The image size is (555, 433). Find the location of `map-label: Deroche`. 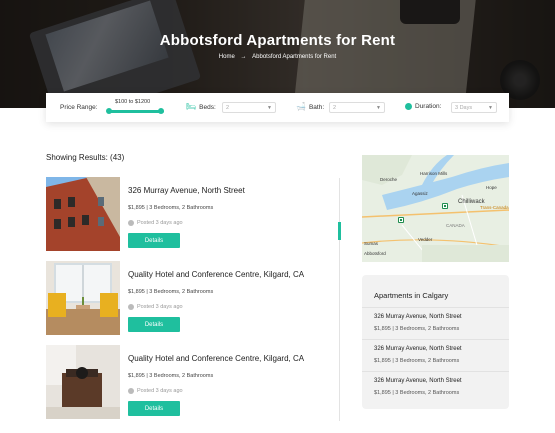

map-label: Deroche is located at coordinates (389, 179).